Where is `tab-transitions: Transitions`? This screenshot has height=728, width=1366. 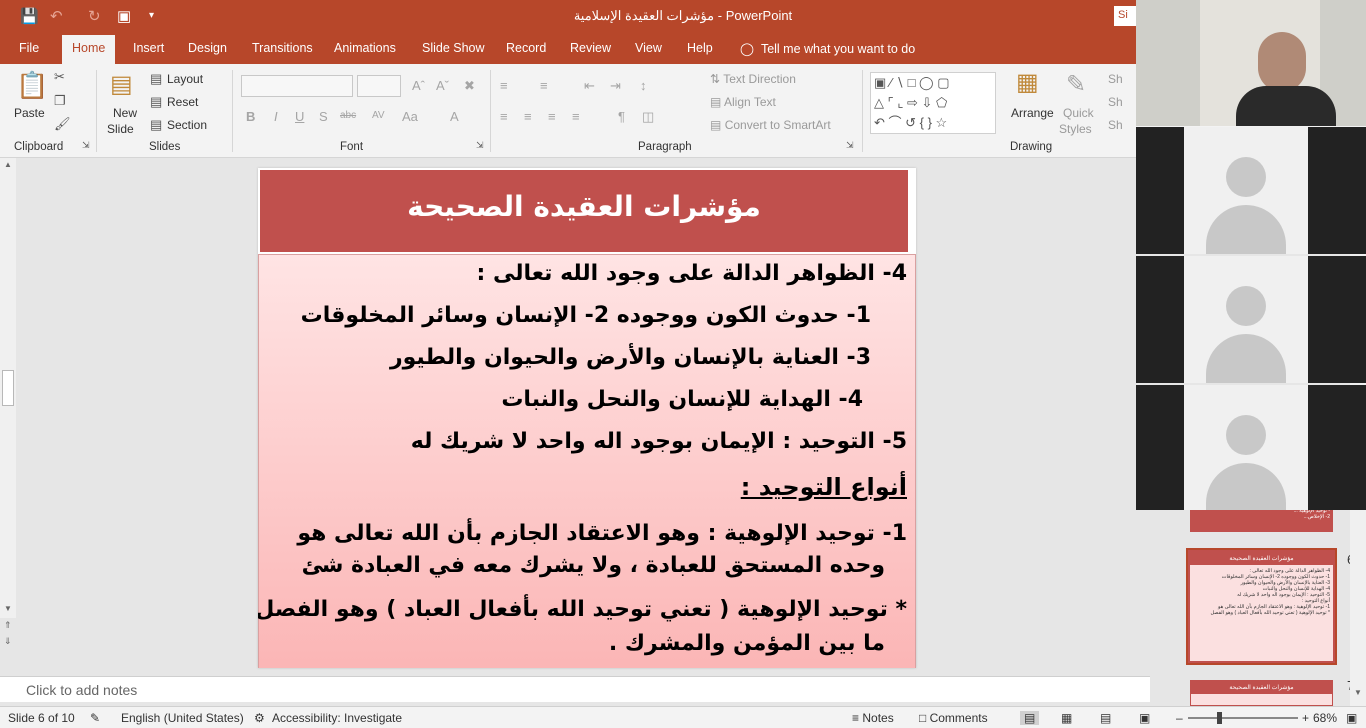 tab-transitions: Transitions is located at coordinates (282, 48).